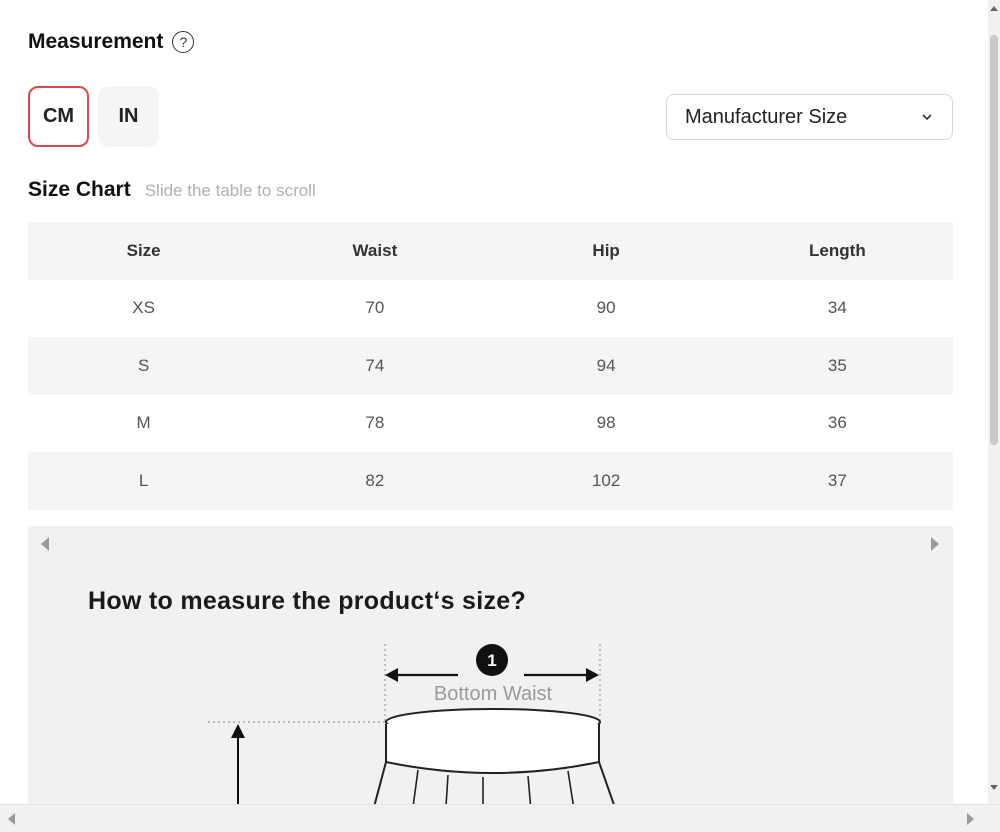 The image size is (1000, 832). What do you see at coordinates (375, 251) in the screenshot?
I see `column-header-waist: Waist` at bounding box center [375, 251].